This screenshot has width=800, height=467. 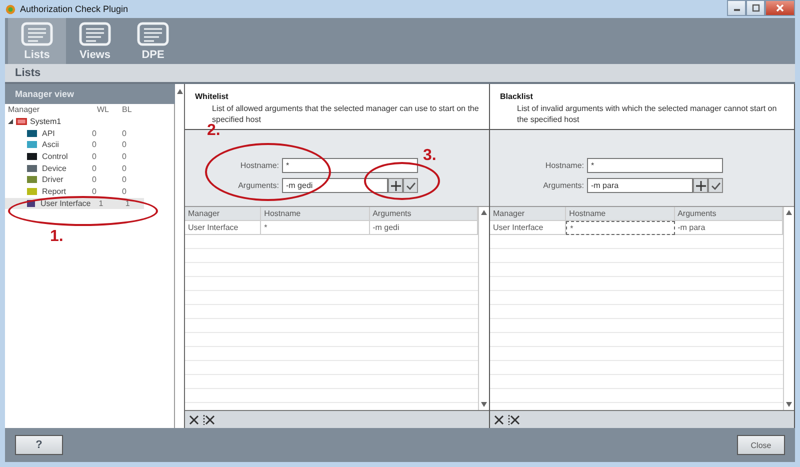 I want to click on close-icon, so click(x=780, y=8).